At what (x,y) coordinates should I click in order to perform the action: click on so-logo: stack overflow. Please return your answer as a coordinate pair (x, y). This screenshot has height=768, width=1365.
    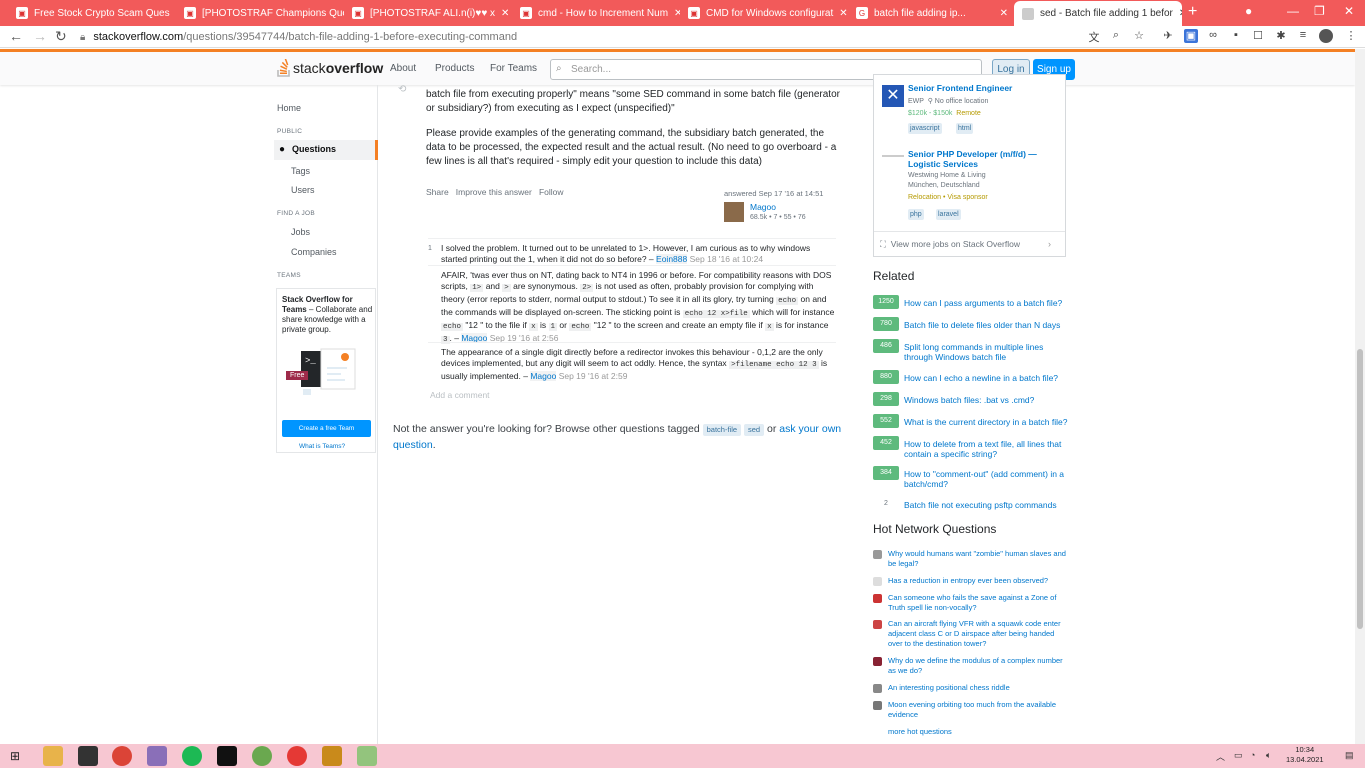
    Looking at the image, I should click on (330, 68).